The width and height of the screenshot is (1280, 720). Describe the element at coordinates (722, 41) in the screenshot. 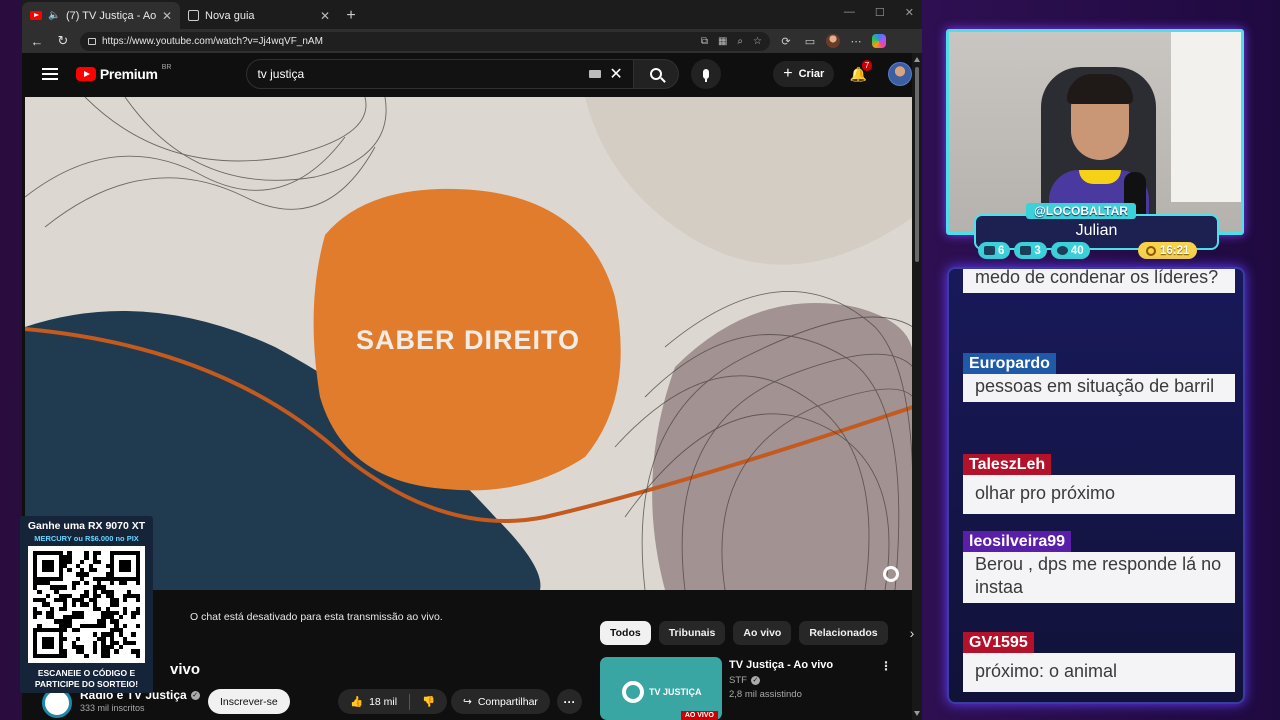

I see `apps-icon: ▦` at that location.